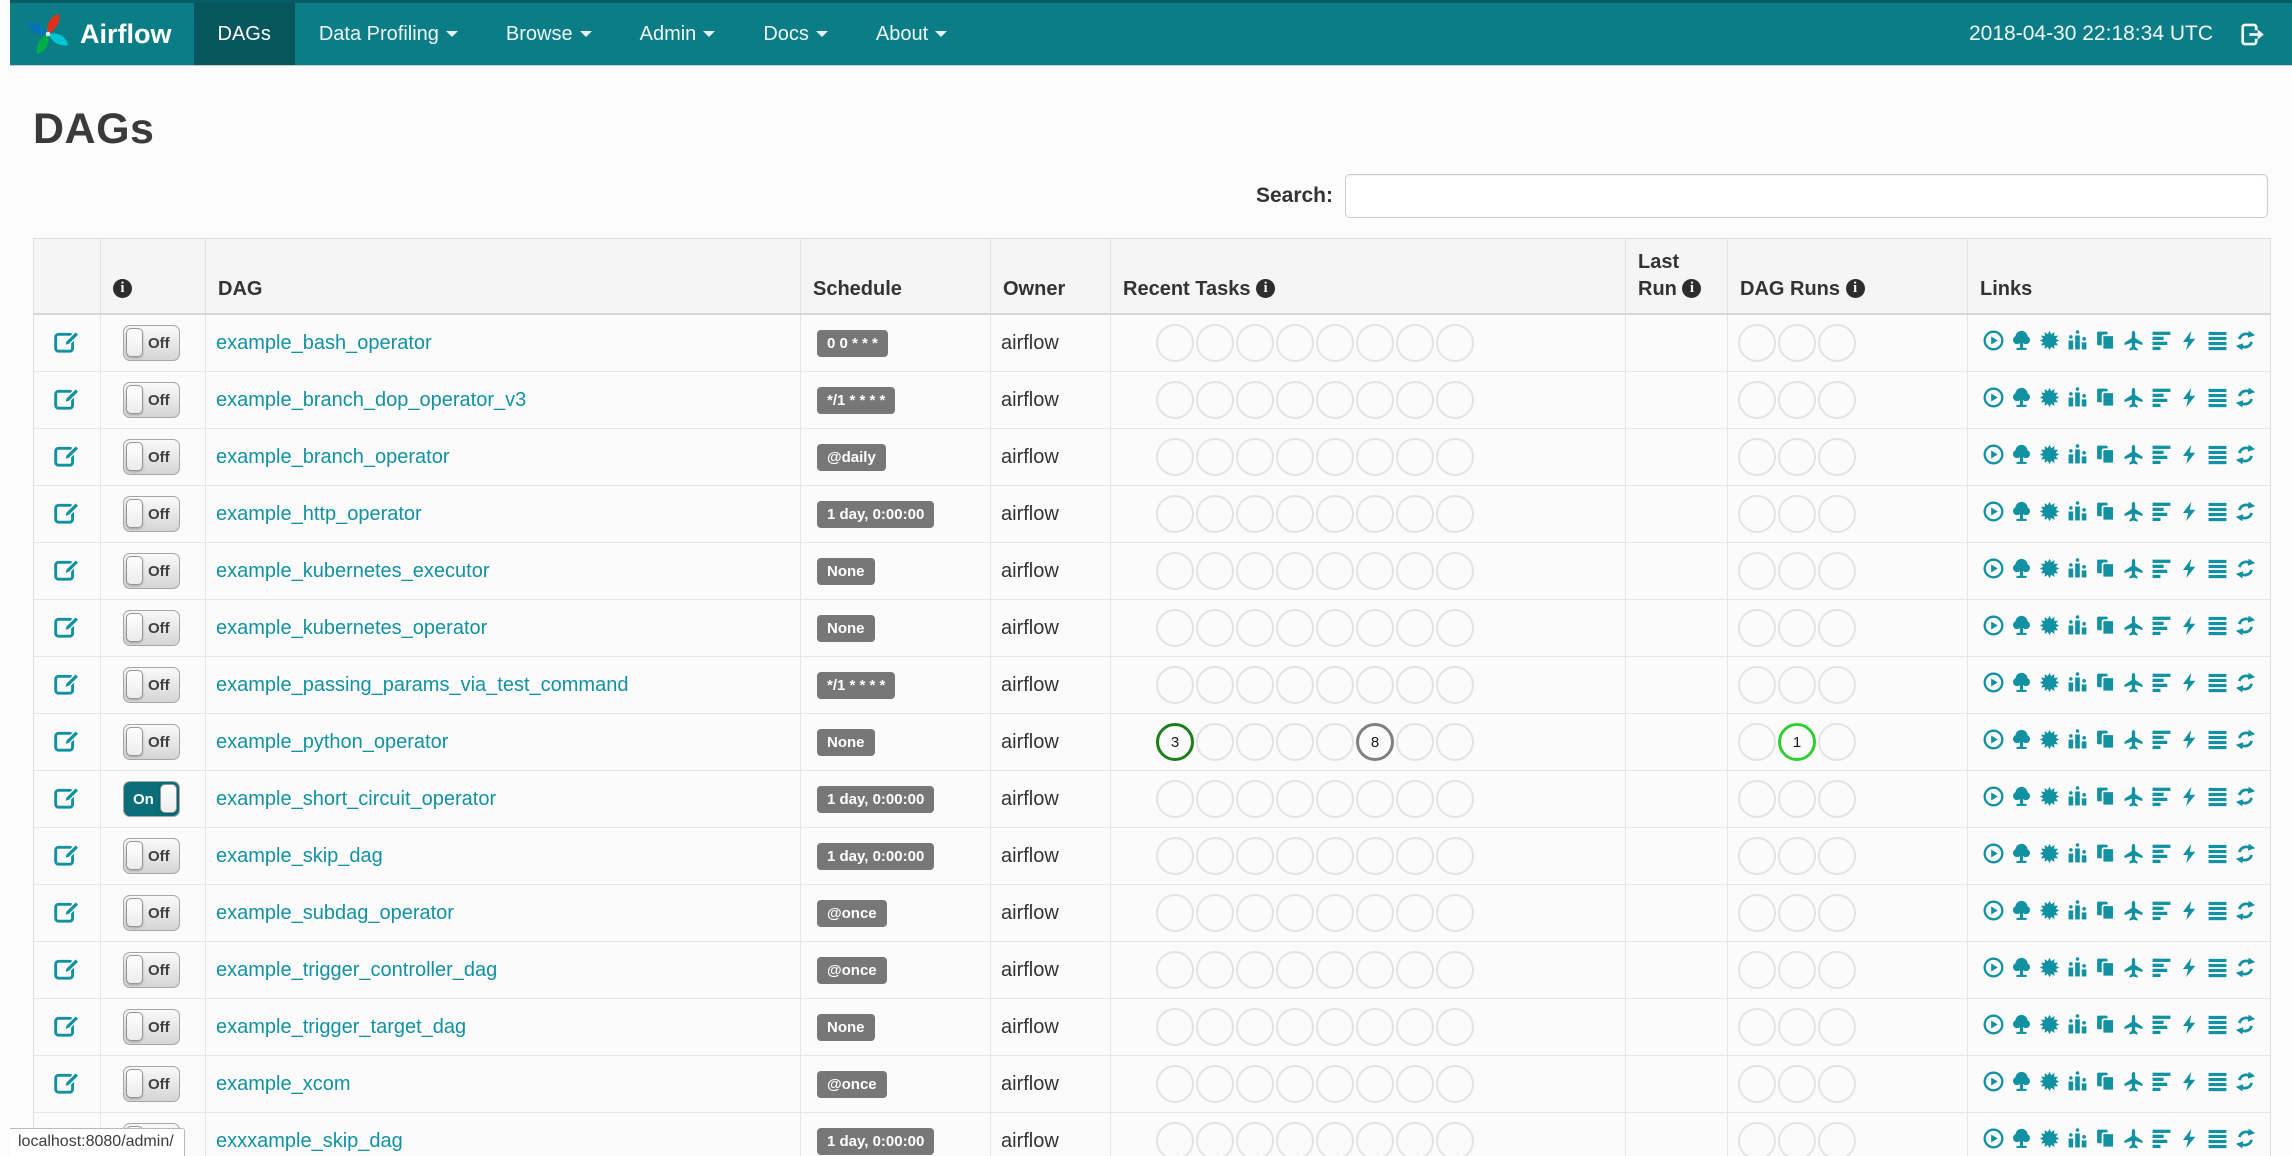  What do you see at coordinates (2105, 1138) in the screenshot?
I see `task-tries-icon` at bounding box center [2105, 1138].